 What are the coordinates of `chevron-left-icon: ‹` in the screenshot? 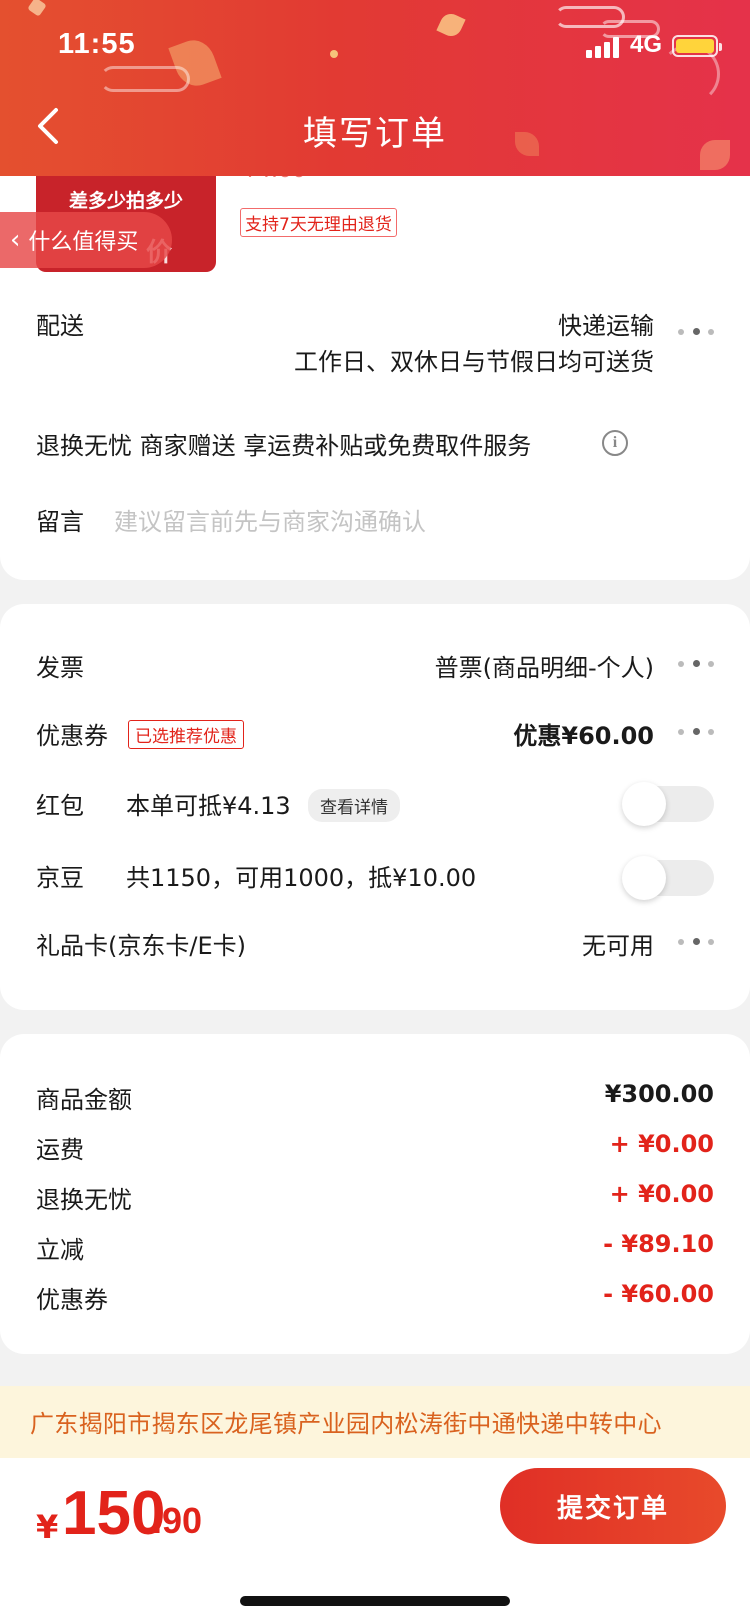 It's located at (15, 240).